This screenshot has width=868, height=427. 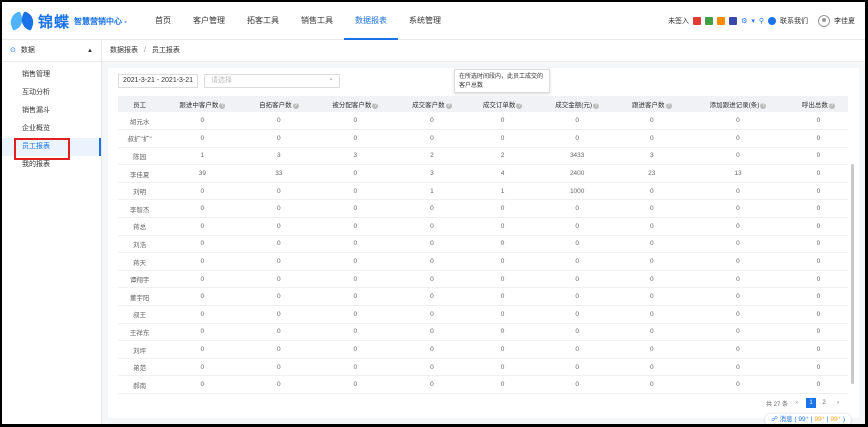 What do you see at coordinates (483, 384) in the screenshot?
I see `table-row: 郝南 0 0 0 0 0 0 0 0 0` at bounding box center [483, 384].